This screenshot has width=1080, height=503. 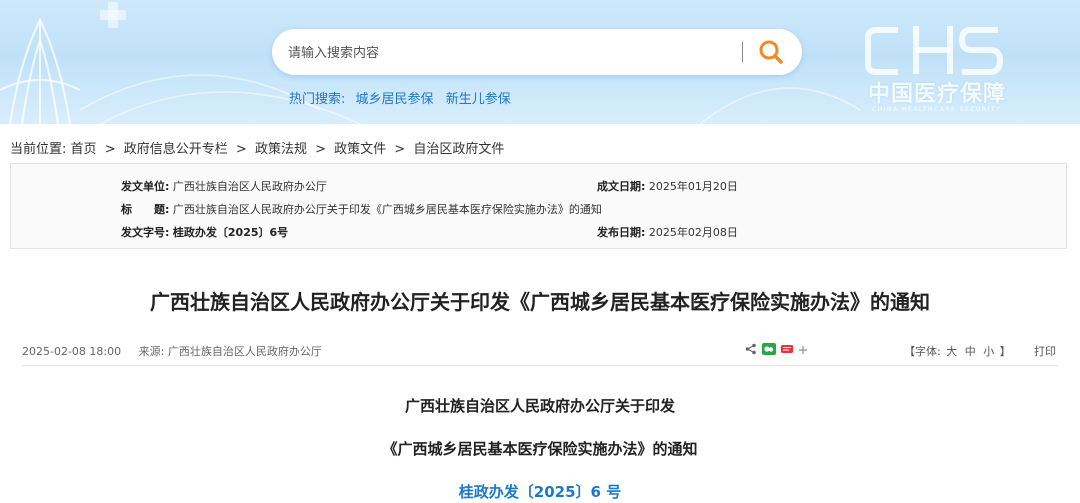 What do you see at coordinates (317, 99) in the screenshot?
I see `hot-search-label: 热门搜索:` at bounding box center [317, 99].